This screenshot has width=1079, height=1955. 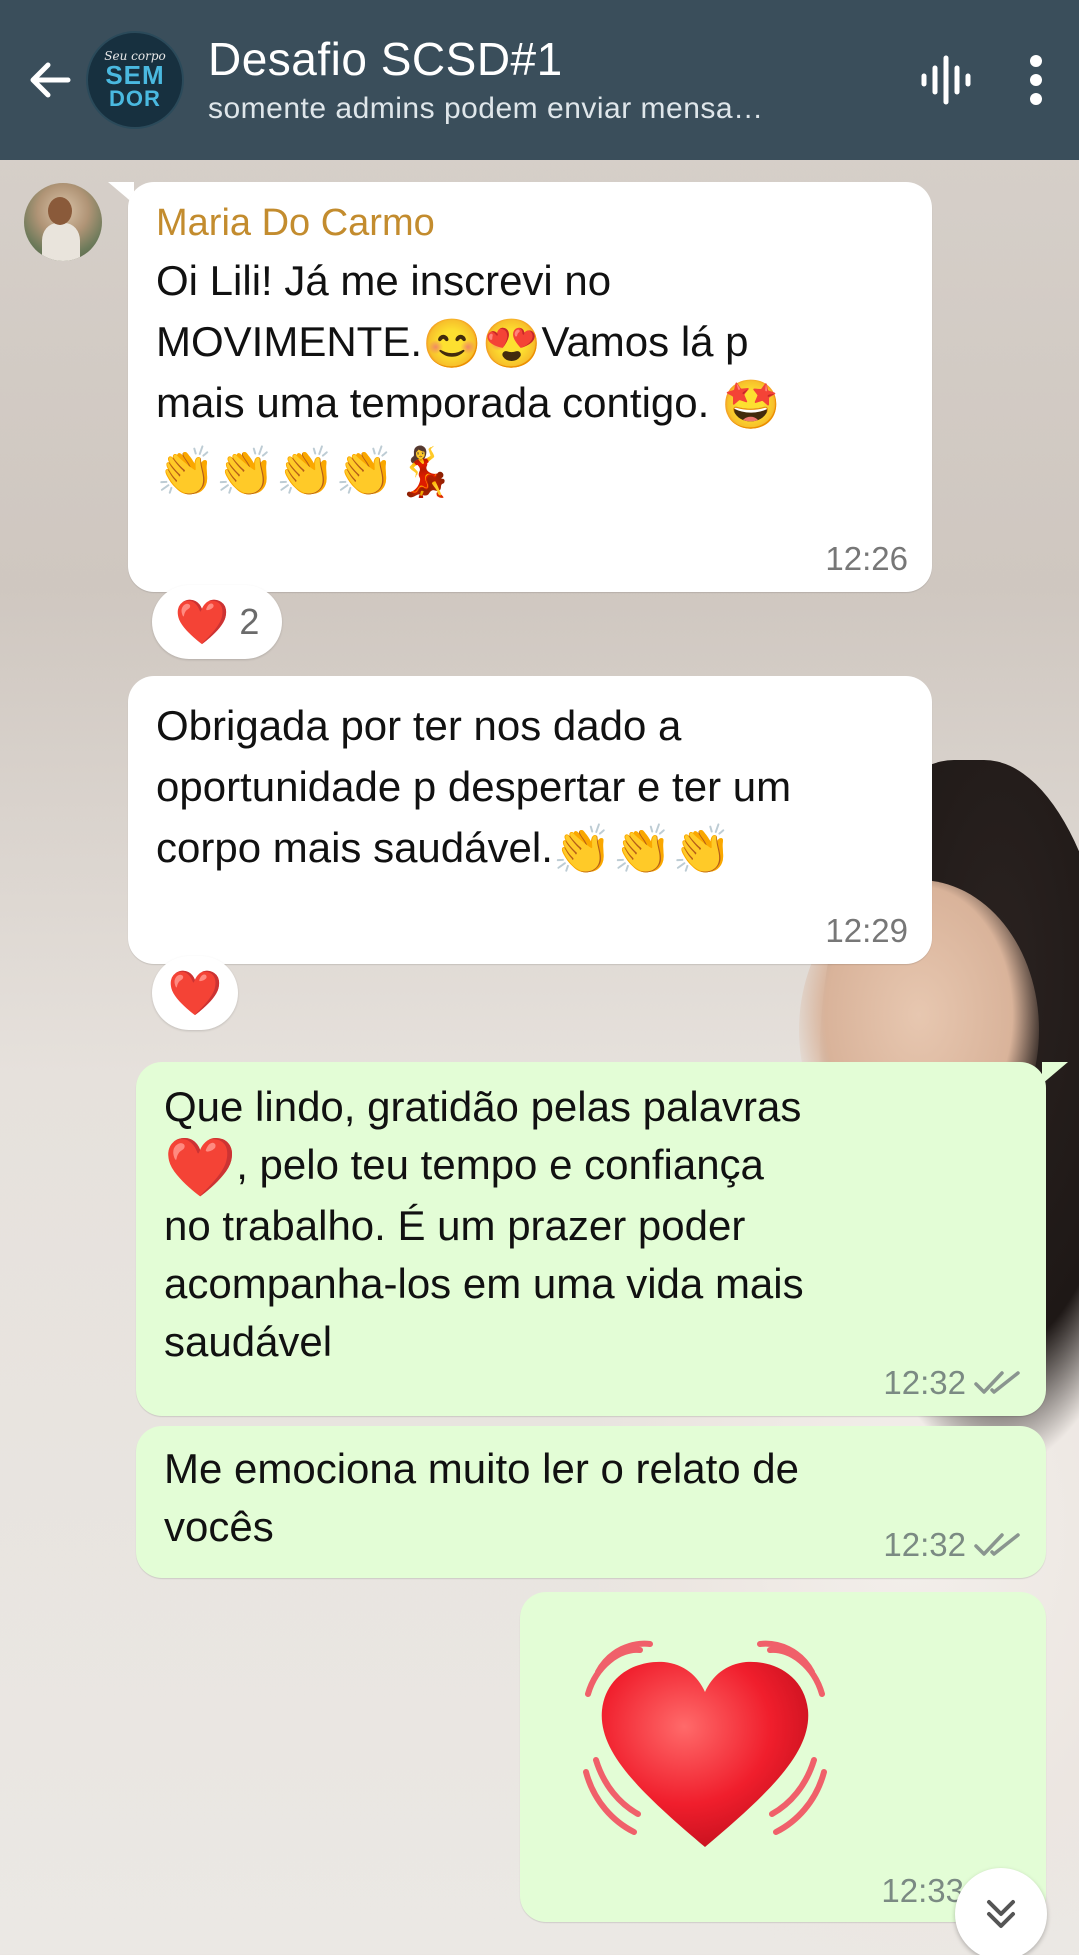 What do you see at coordinates (63, 222) in the screenshot?
I see `sender-avatar` at bounding box center [63, 222].